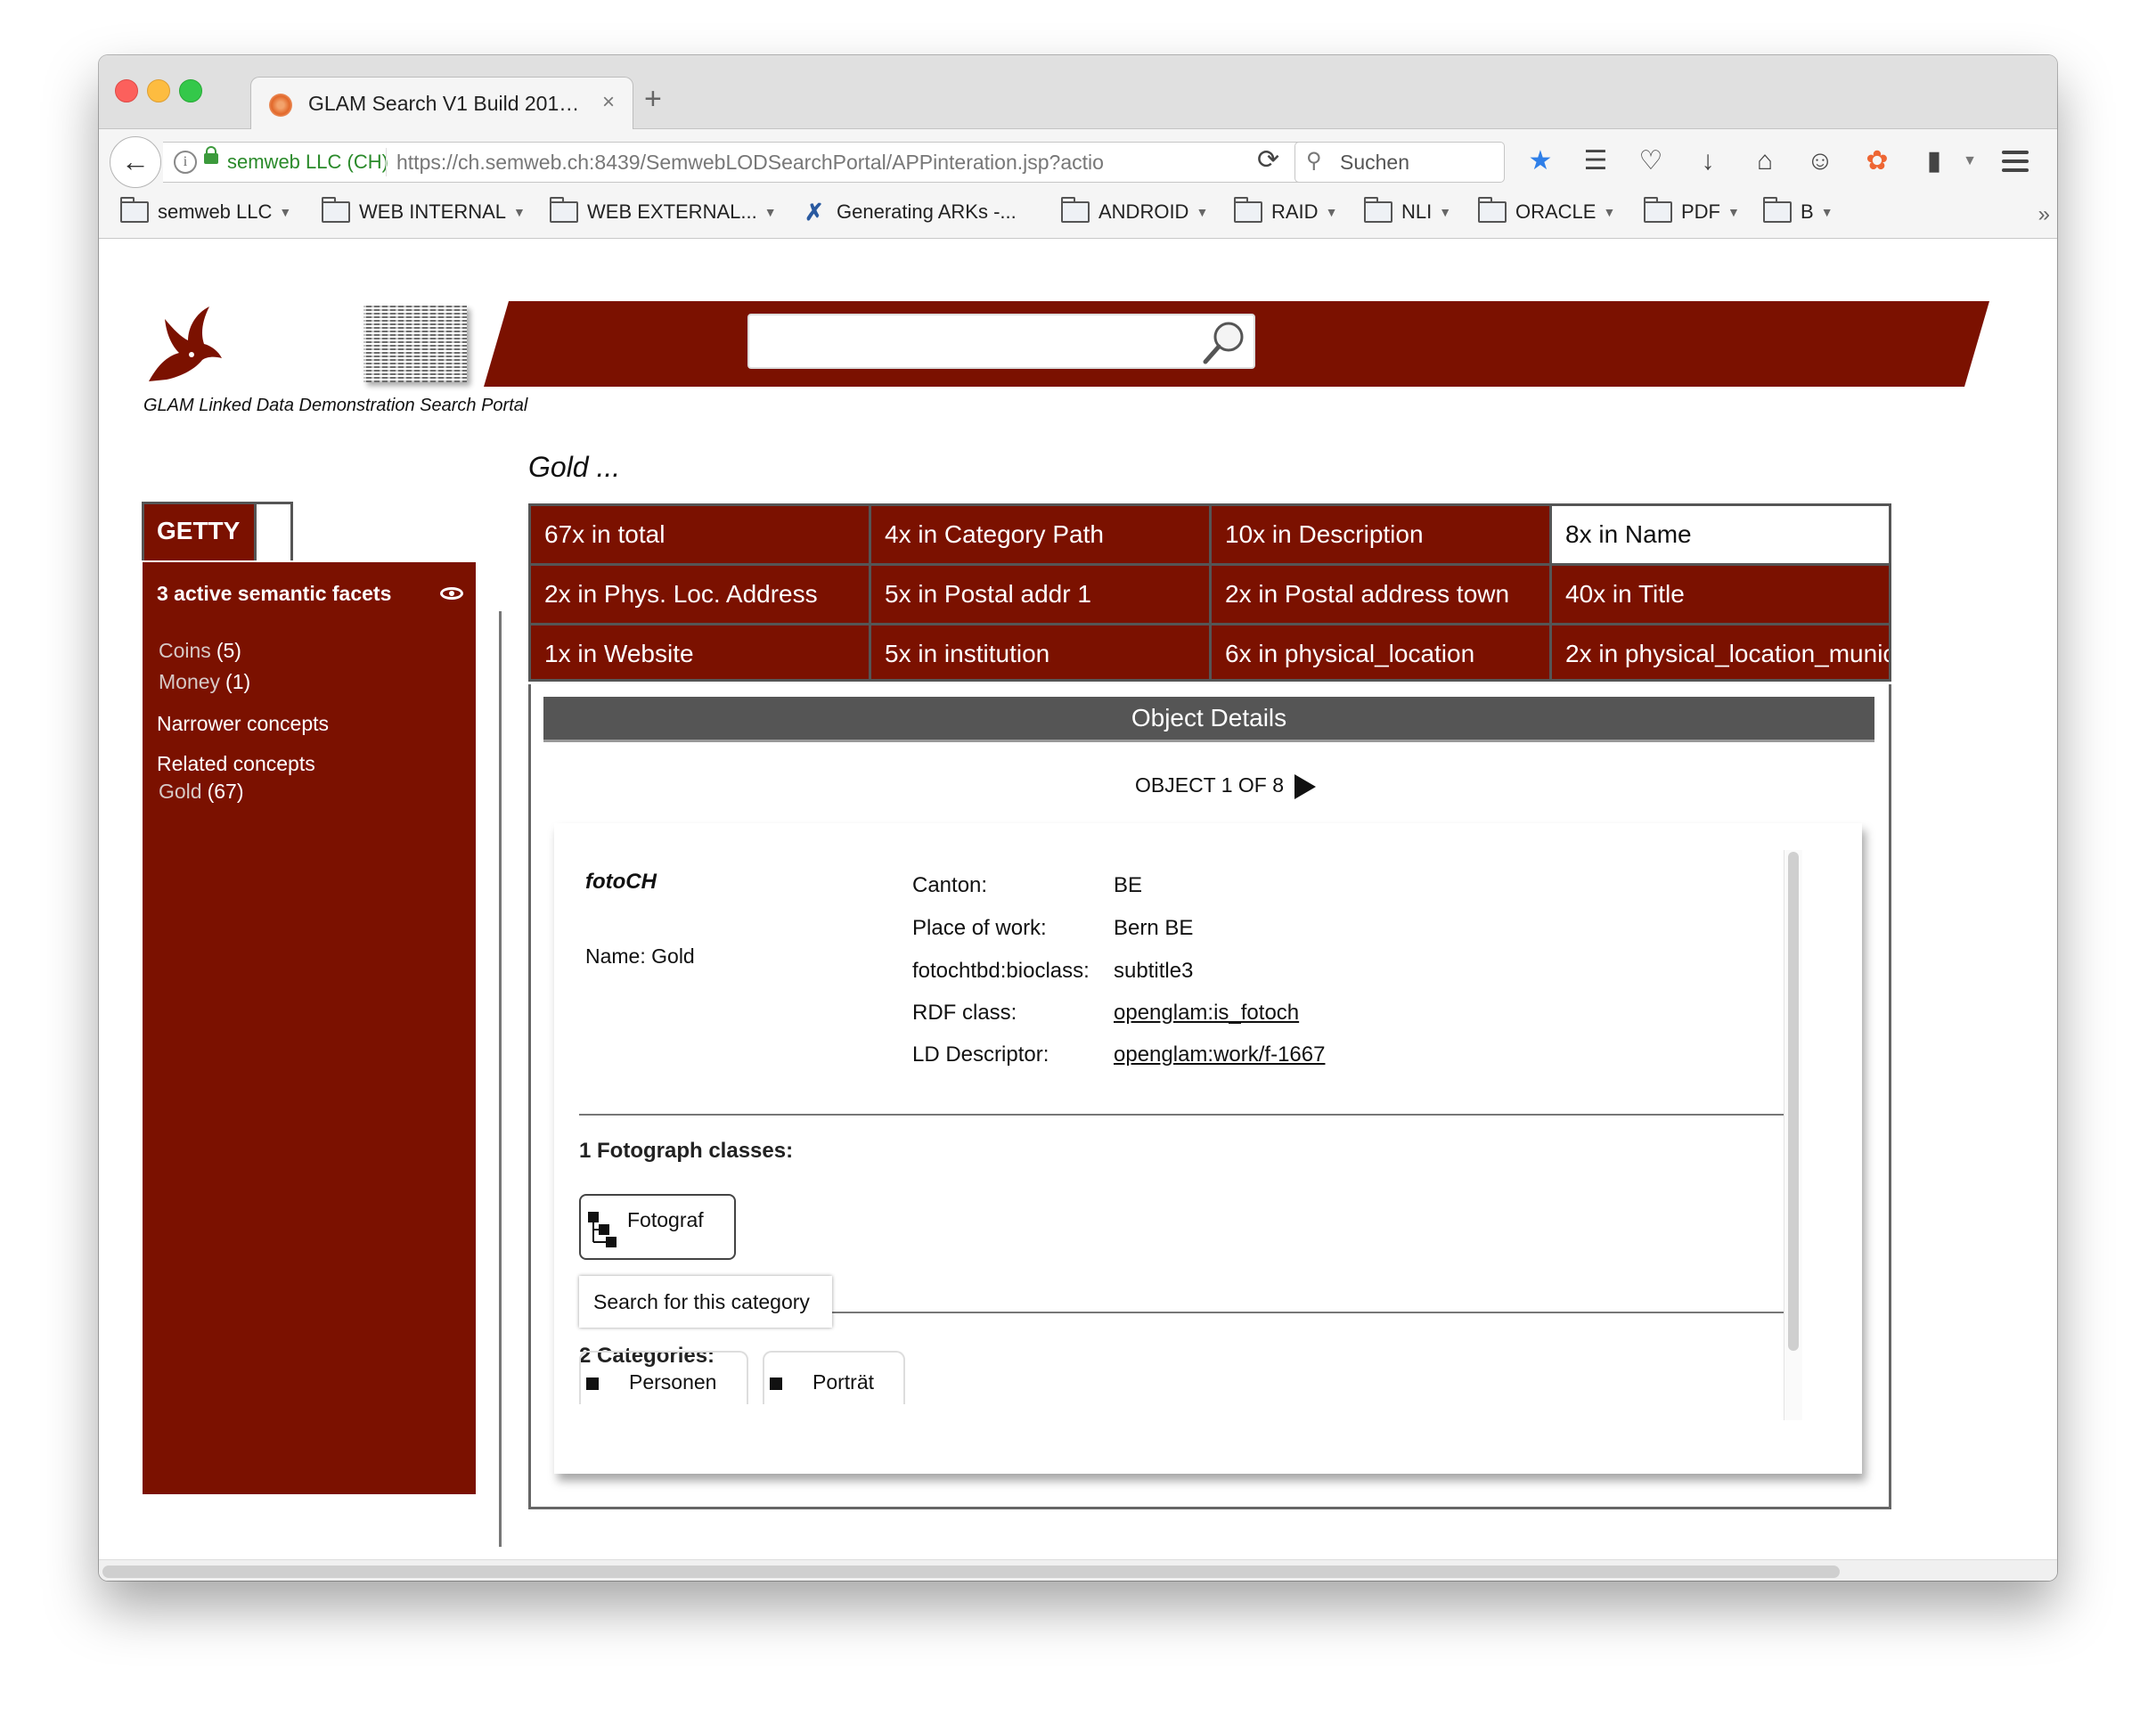 The image size is (2156, 1725). Describe the element at coordinates (1380, 652) in the screenshot. I see `hit-cell: 6x in physical_location` at that location.